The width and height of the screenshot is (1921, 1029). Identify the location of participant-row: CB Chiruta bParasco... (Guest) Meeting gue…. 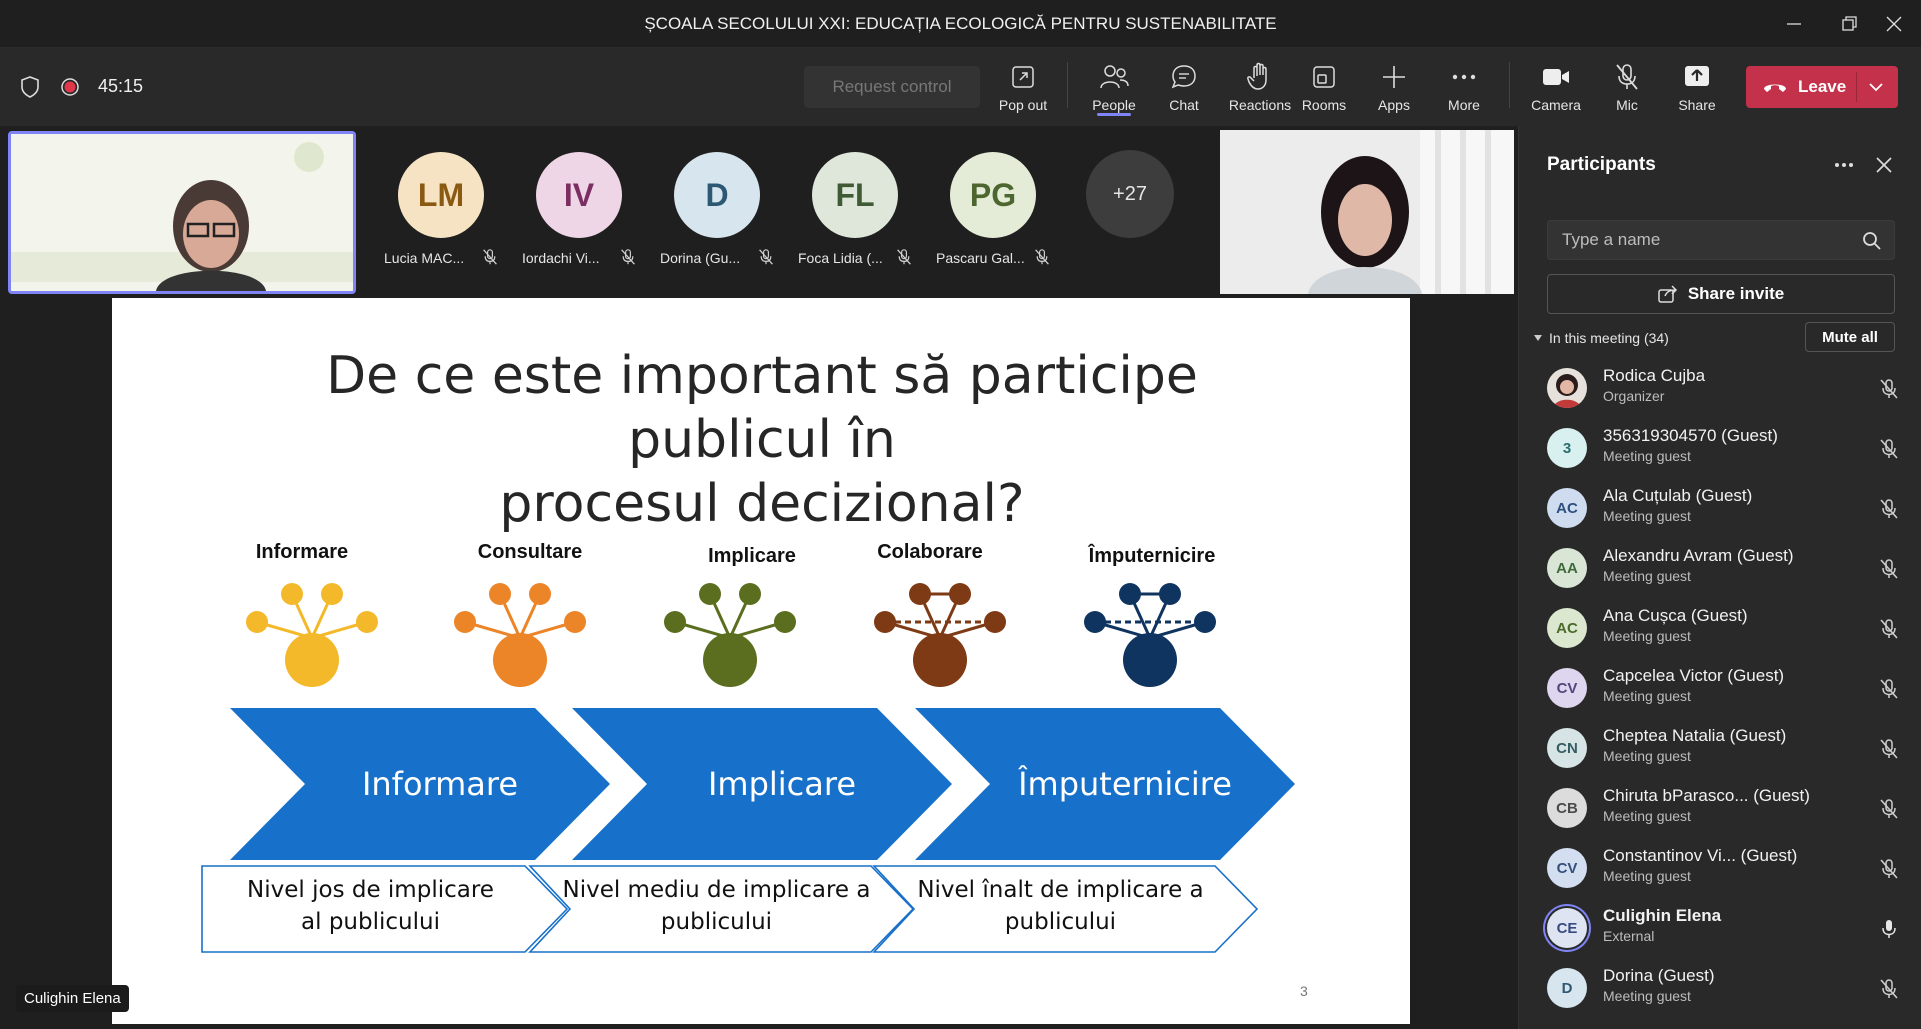
(1720, 810).